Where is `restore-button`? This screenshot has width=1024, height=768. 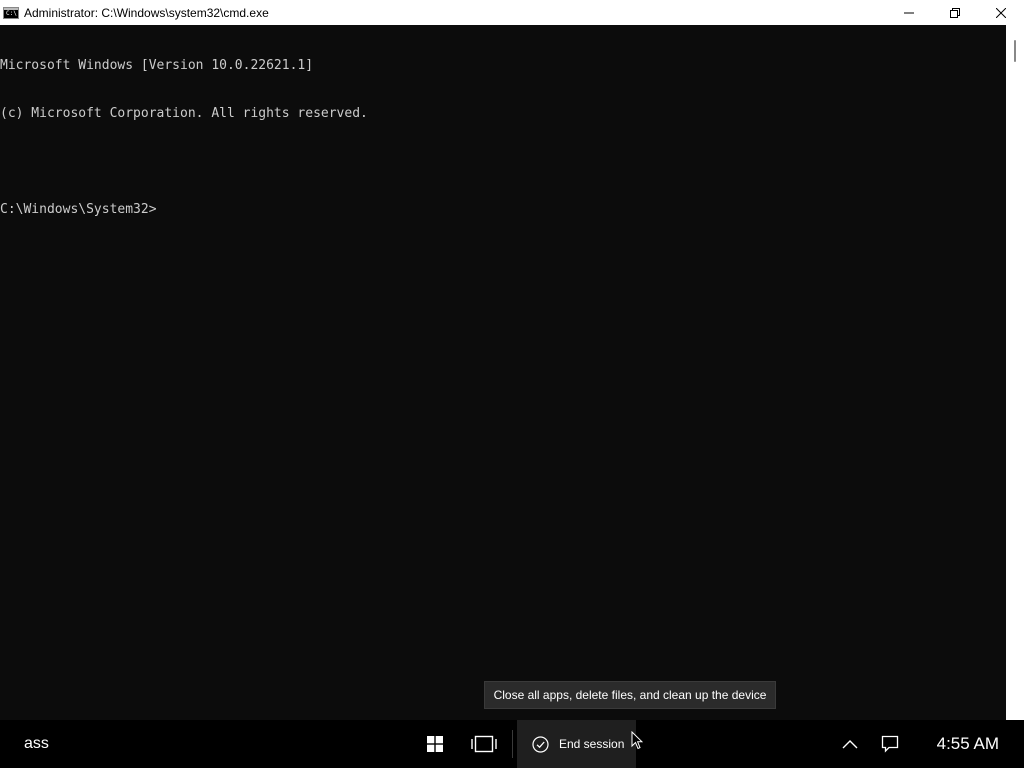 restore-button is located at coordinates (955, 12).